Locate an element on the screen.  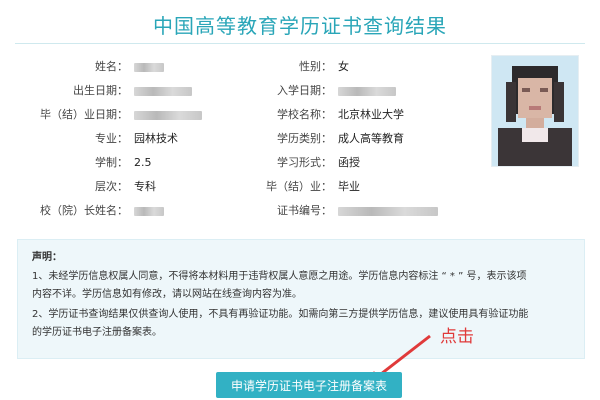
apply-registration-form-button: 申请学历证书电子注册备案表 is located at coordinates (309, 385).